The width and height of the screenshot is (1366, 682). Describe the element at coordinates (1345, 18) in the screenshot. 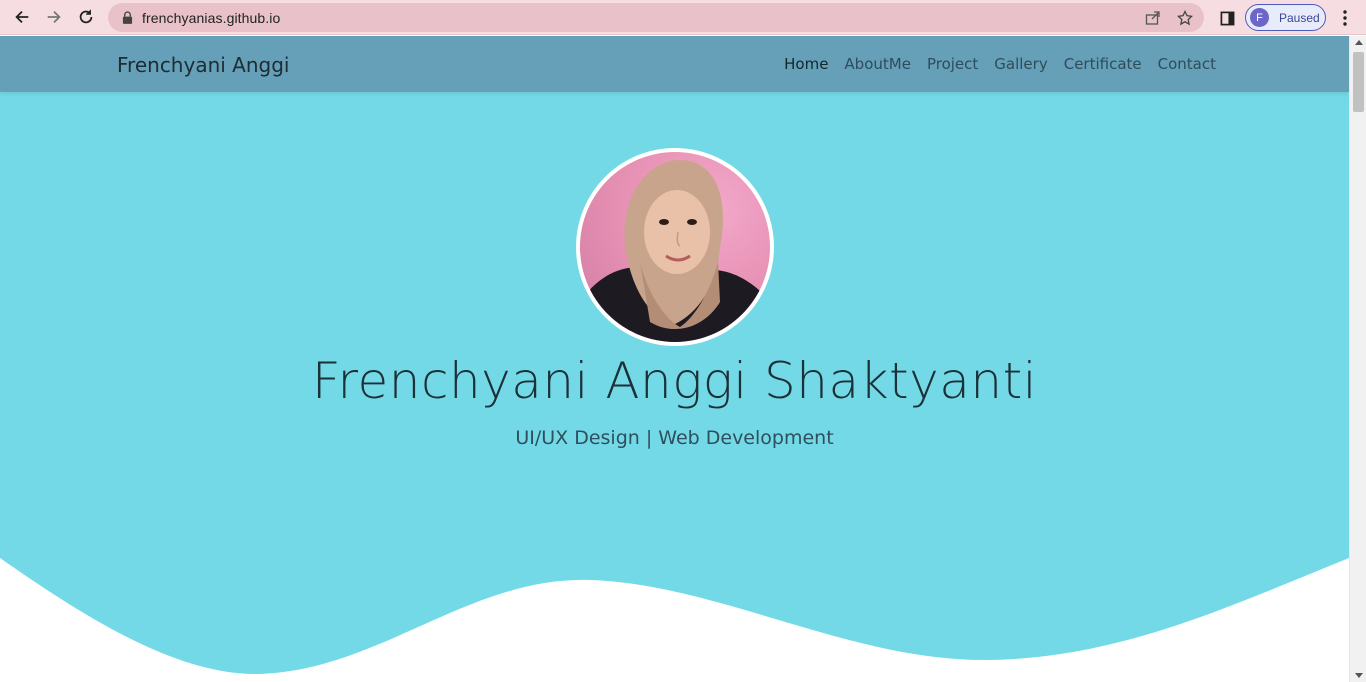

I see `menu-kebab-icon` at that location.